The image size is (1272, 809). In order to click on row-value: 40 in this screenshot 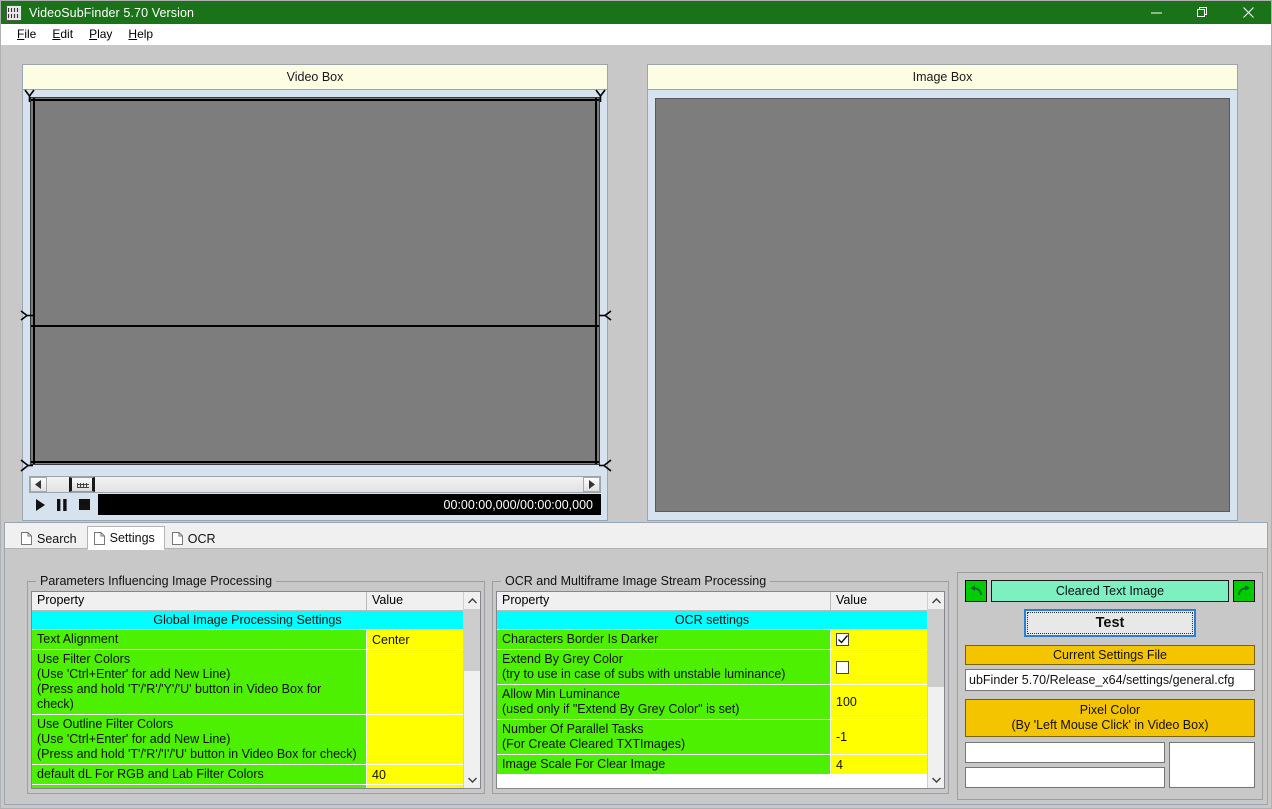, I will do `click(415, 774)`.